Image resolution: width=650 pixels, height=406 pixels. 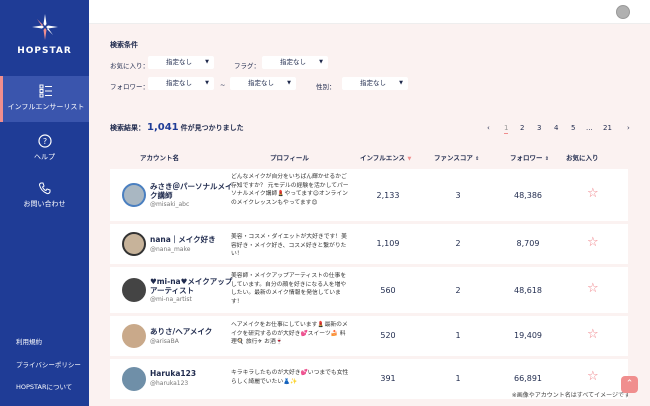 What do you see at coordinates (388, 335) in the screenshot?
I see `influence-value: 520` at bounding box center [388, 335].